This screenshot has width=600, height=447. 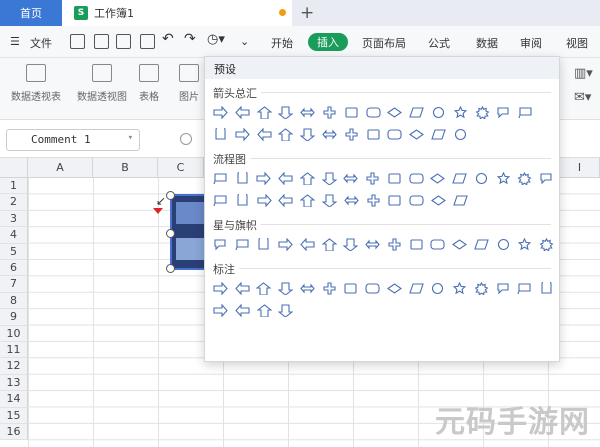 What do you see at coordinates (14, 268) in the screenshot?
I see `row-header: 6` at bounding box center [14, 268].